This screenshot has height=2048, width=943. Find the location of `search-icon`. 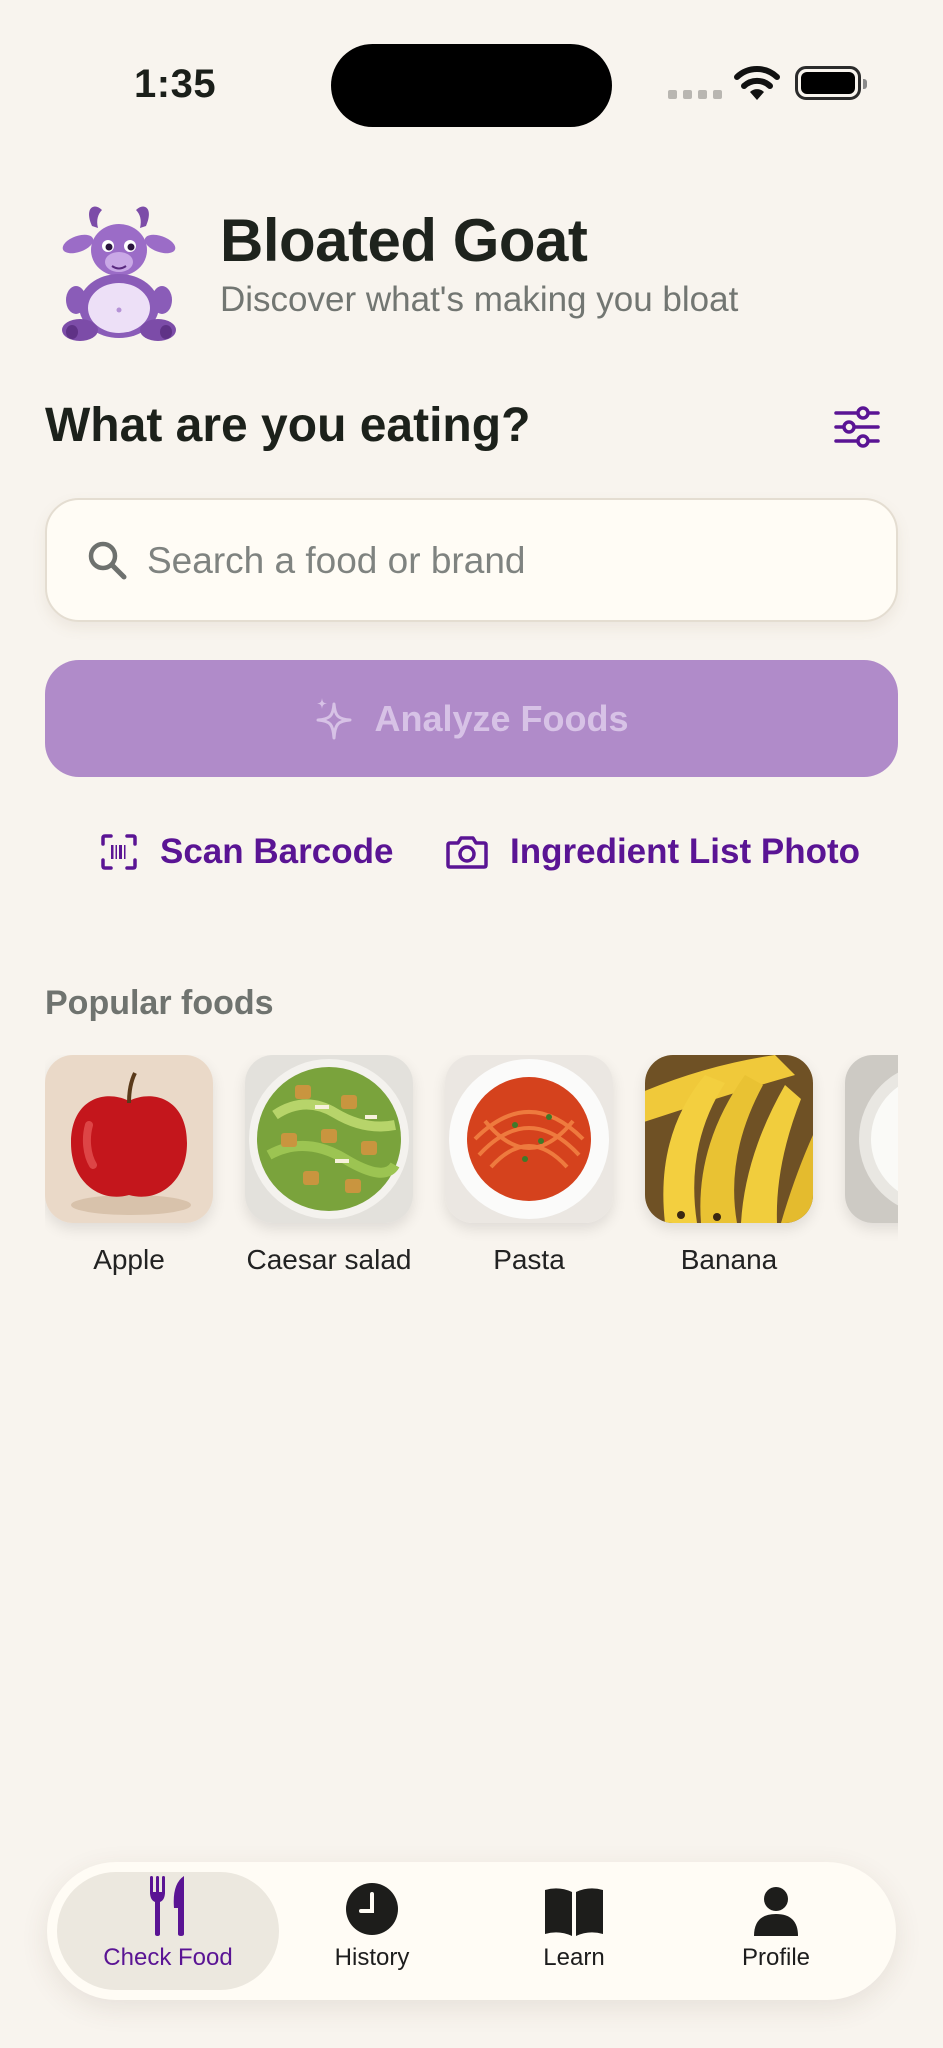

search-icon is located at coordinates (107, 560).